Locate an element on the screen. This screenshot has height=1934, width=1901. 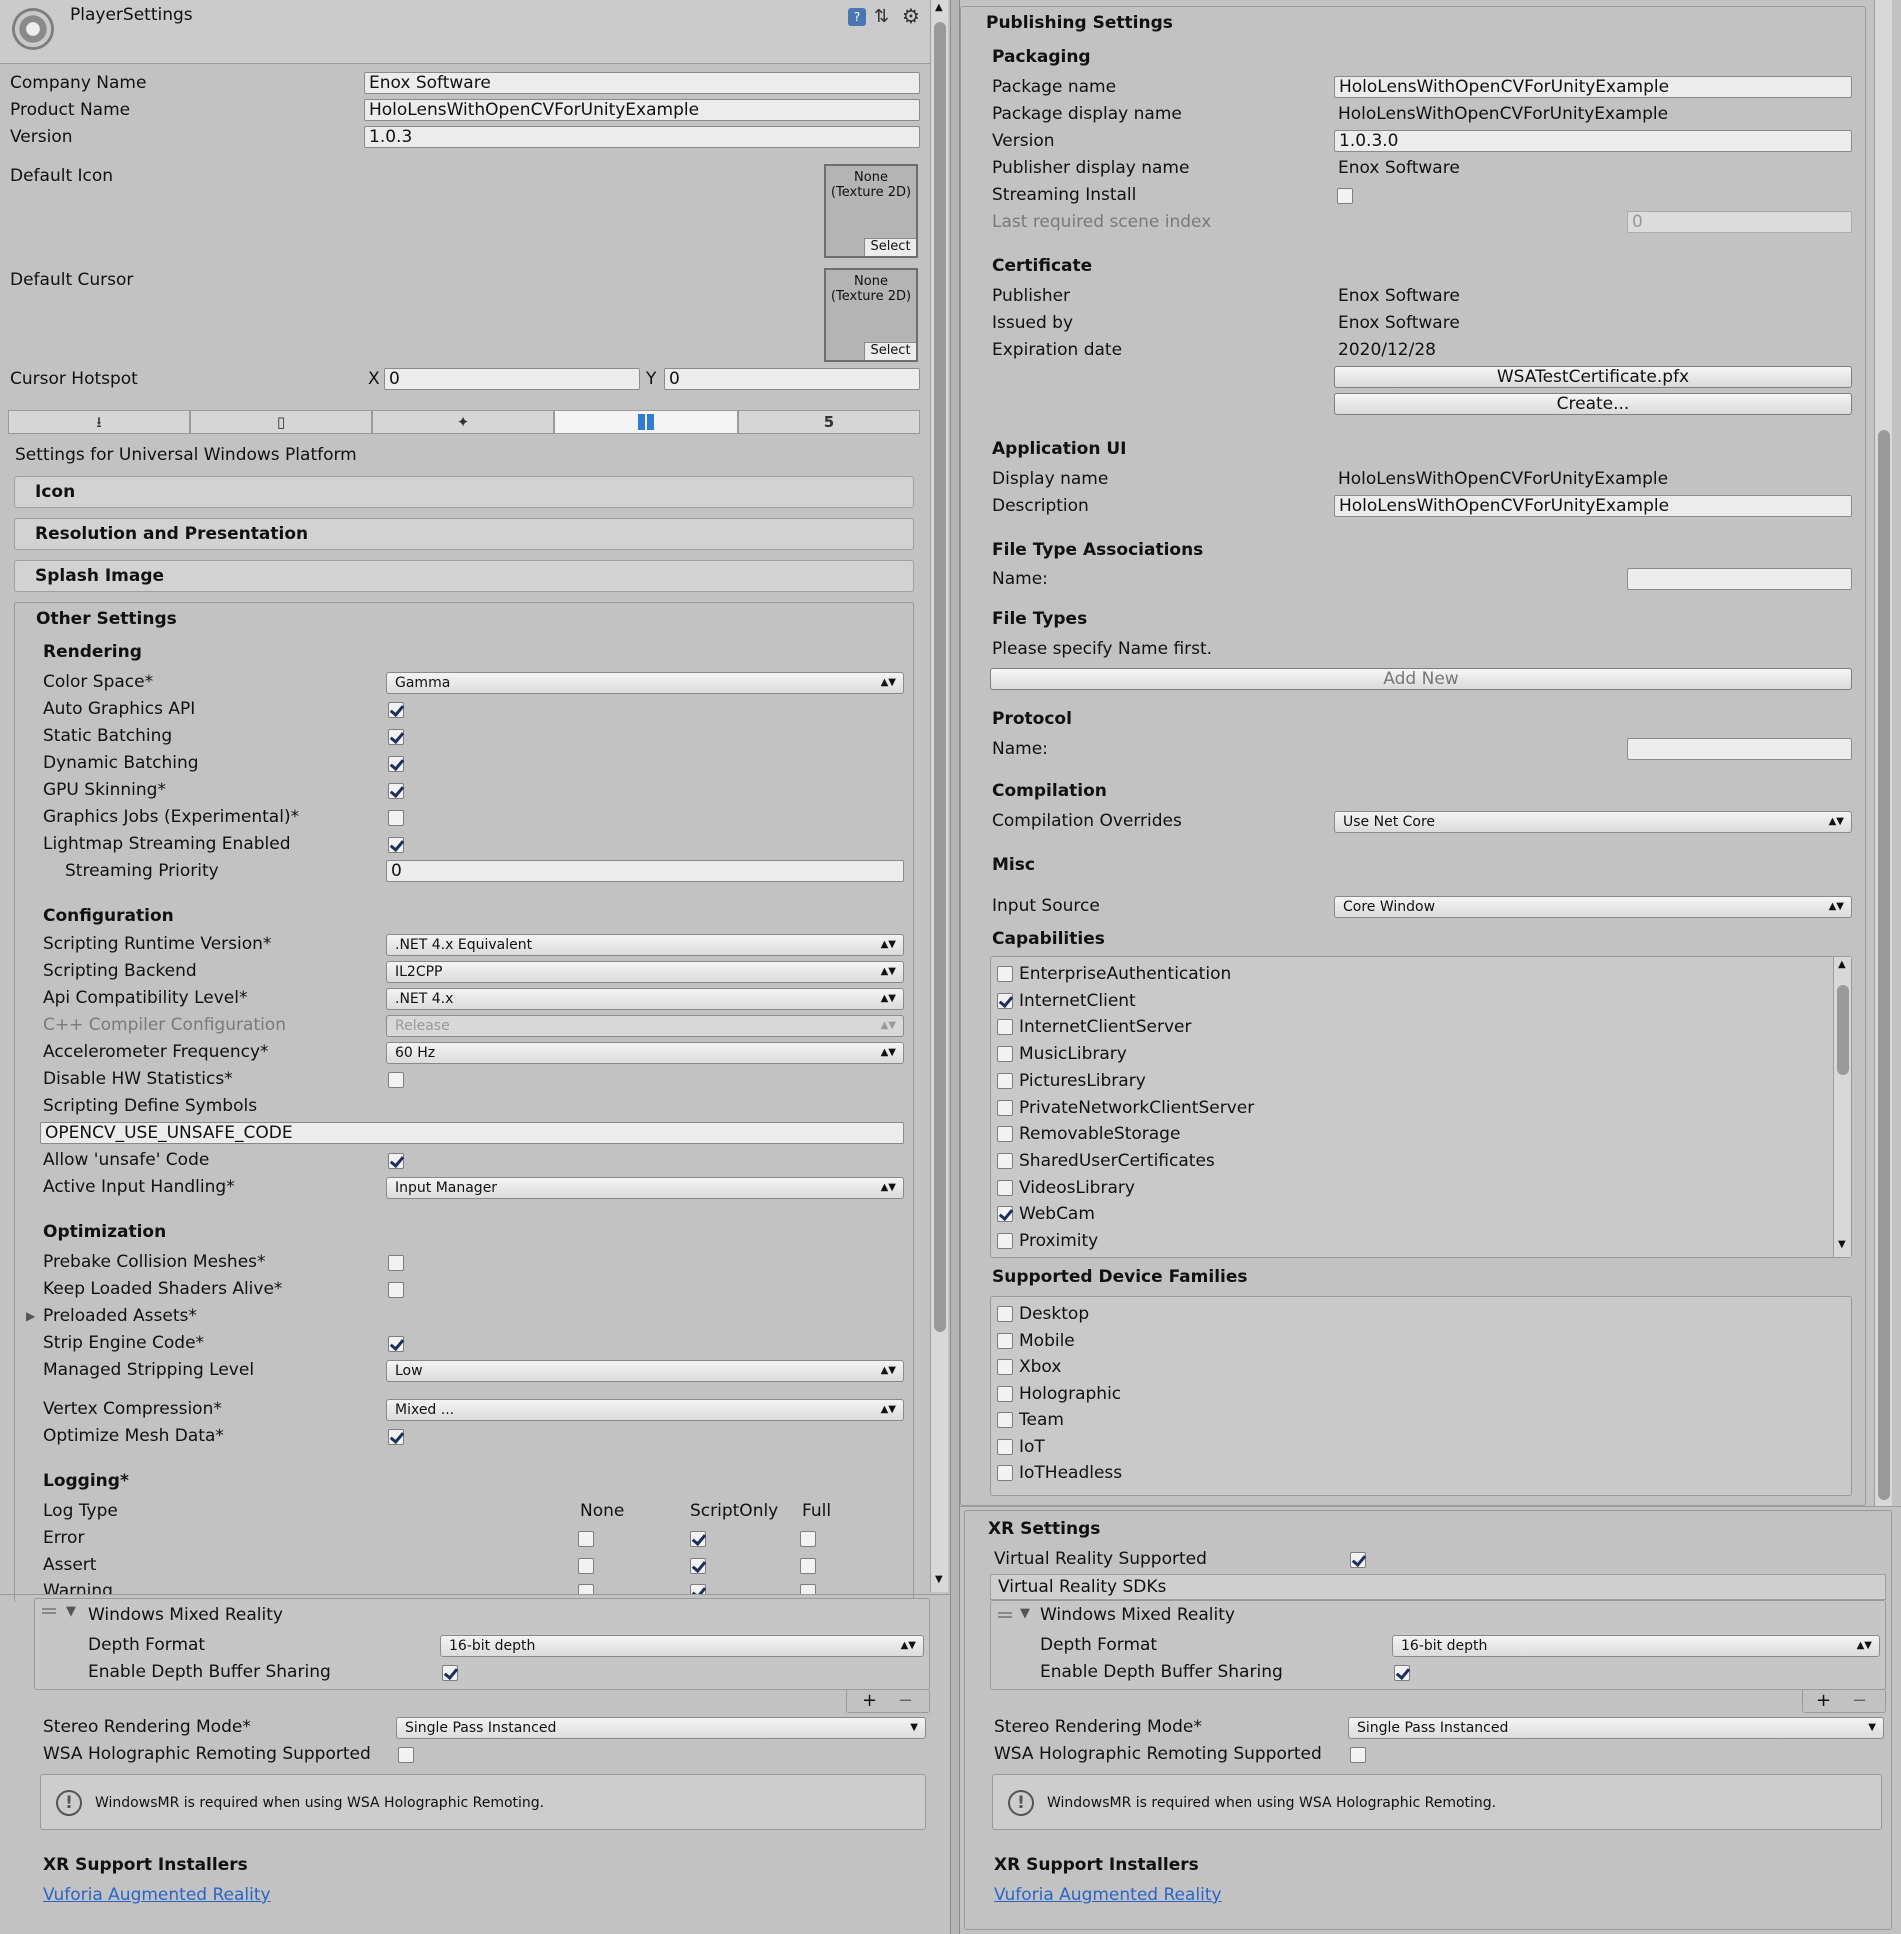
static-batching-checkbox is located at coordinates (396, 737).